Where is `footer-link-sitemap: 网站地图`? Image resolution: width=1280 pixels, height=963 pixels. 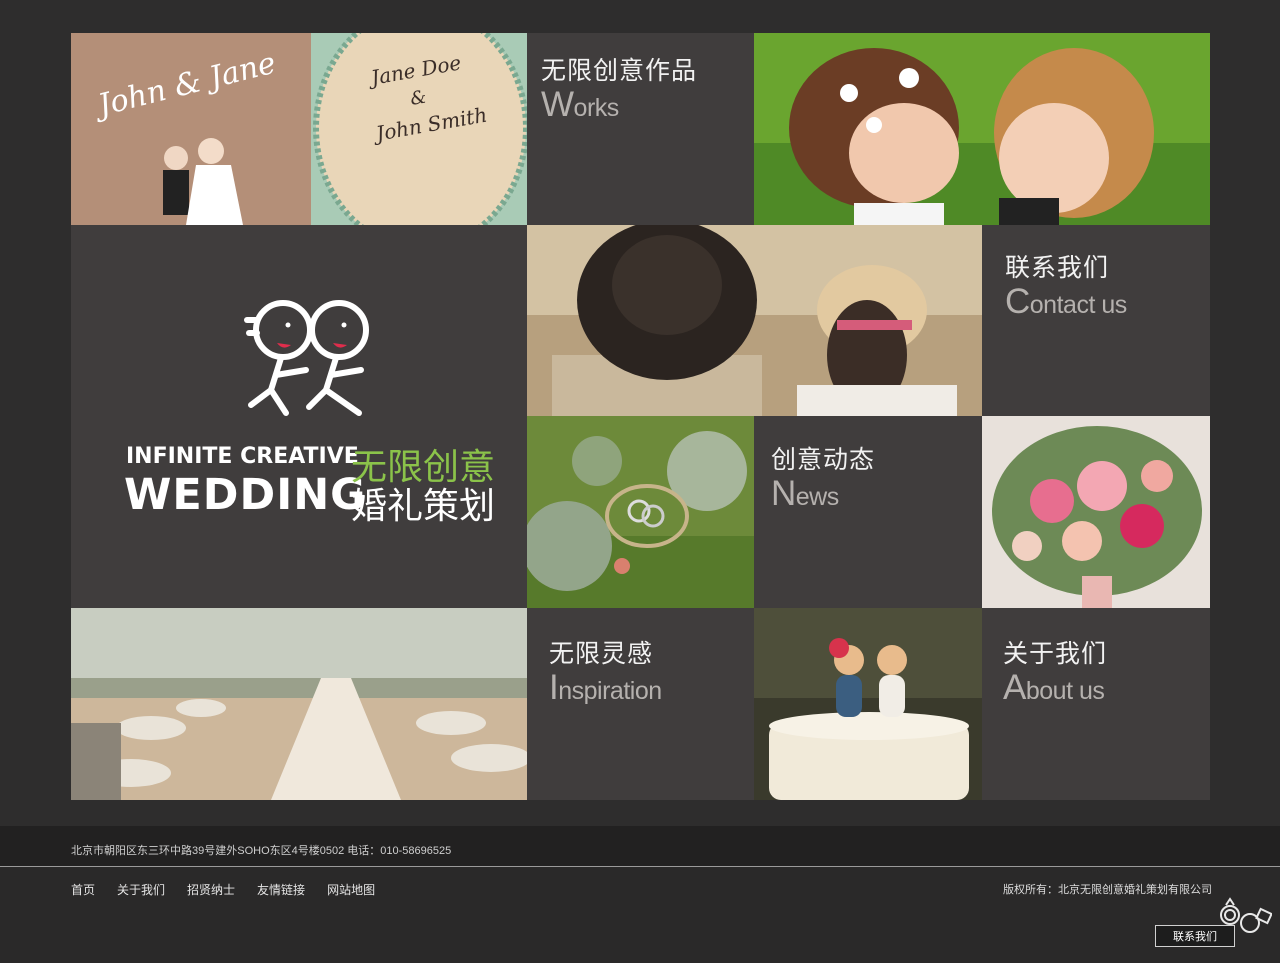
footer-link-sitemap: 网站地图 is located at coordinates (351, 889).